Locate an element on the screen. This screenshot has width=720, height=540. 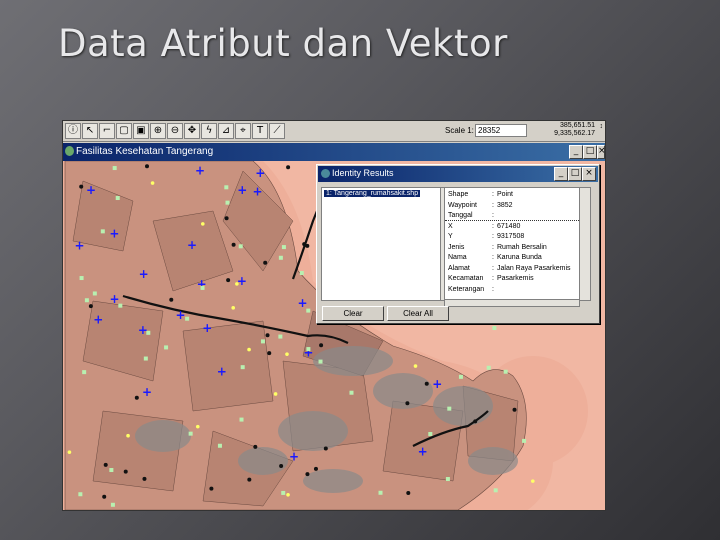
maximize-button: □ is located at coordinates (590, 152).